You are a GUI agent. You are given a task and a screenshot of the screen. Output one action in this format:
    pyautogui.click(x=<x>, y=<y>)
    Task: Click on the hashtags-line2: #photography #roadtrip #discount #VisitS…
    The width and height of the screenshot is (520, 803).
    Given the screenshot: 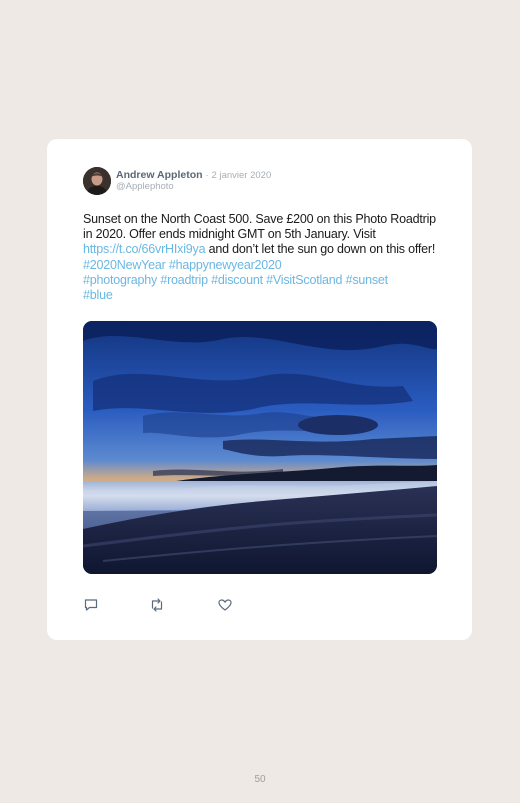 What is the action you would take?
    pyautogui.click(x=235, y=280)
    